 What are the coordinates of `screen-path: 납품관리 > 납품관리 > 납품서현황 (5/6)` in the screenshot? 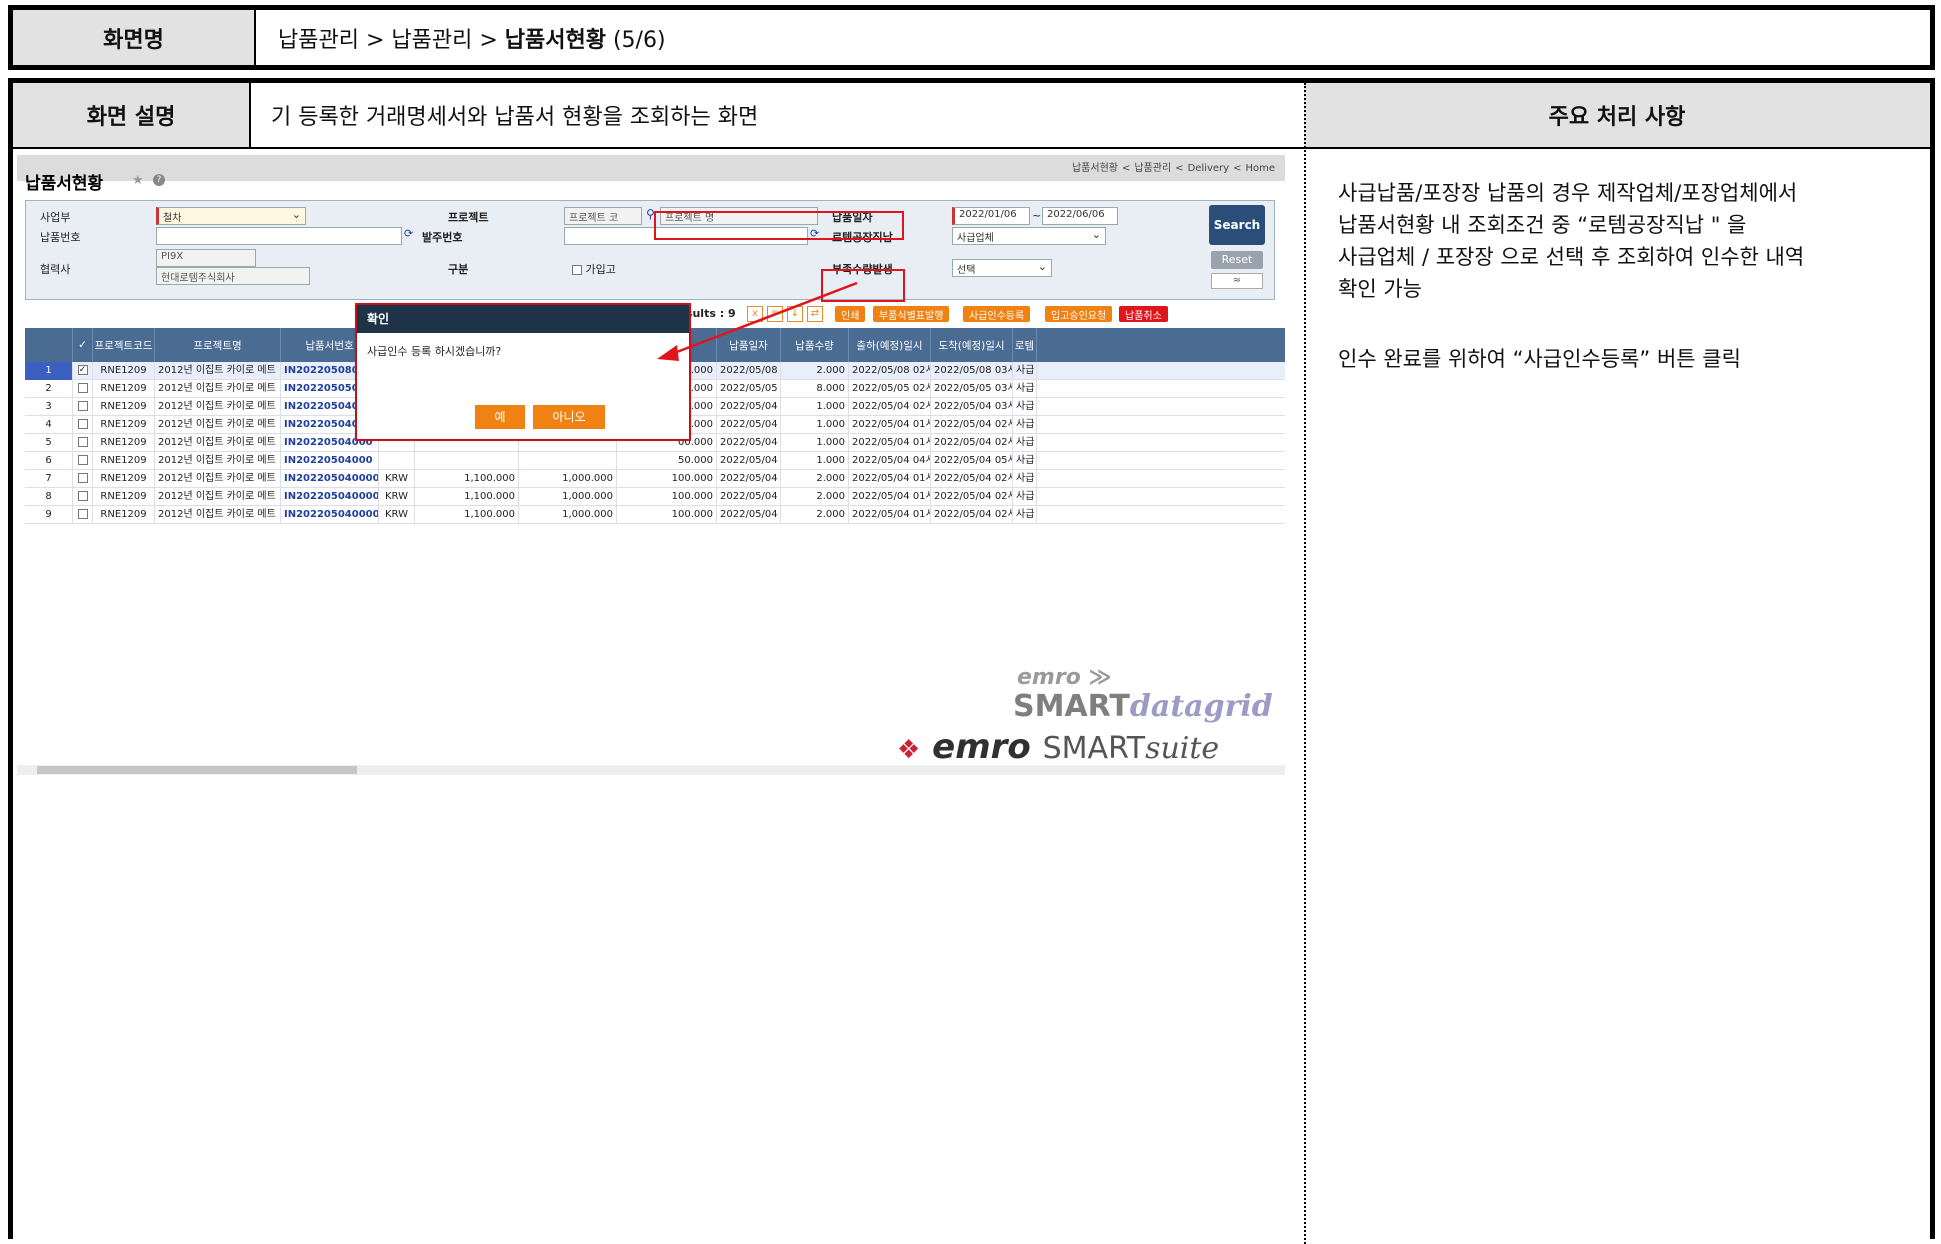 It's located at (461, 38).